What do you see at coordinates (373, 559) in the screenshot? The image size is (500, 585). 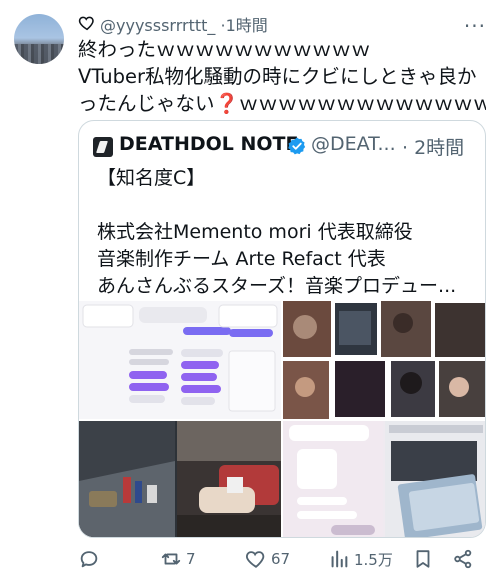 I see `views-count: 1.5万` at bounding box center [373, 559].